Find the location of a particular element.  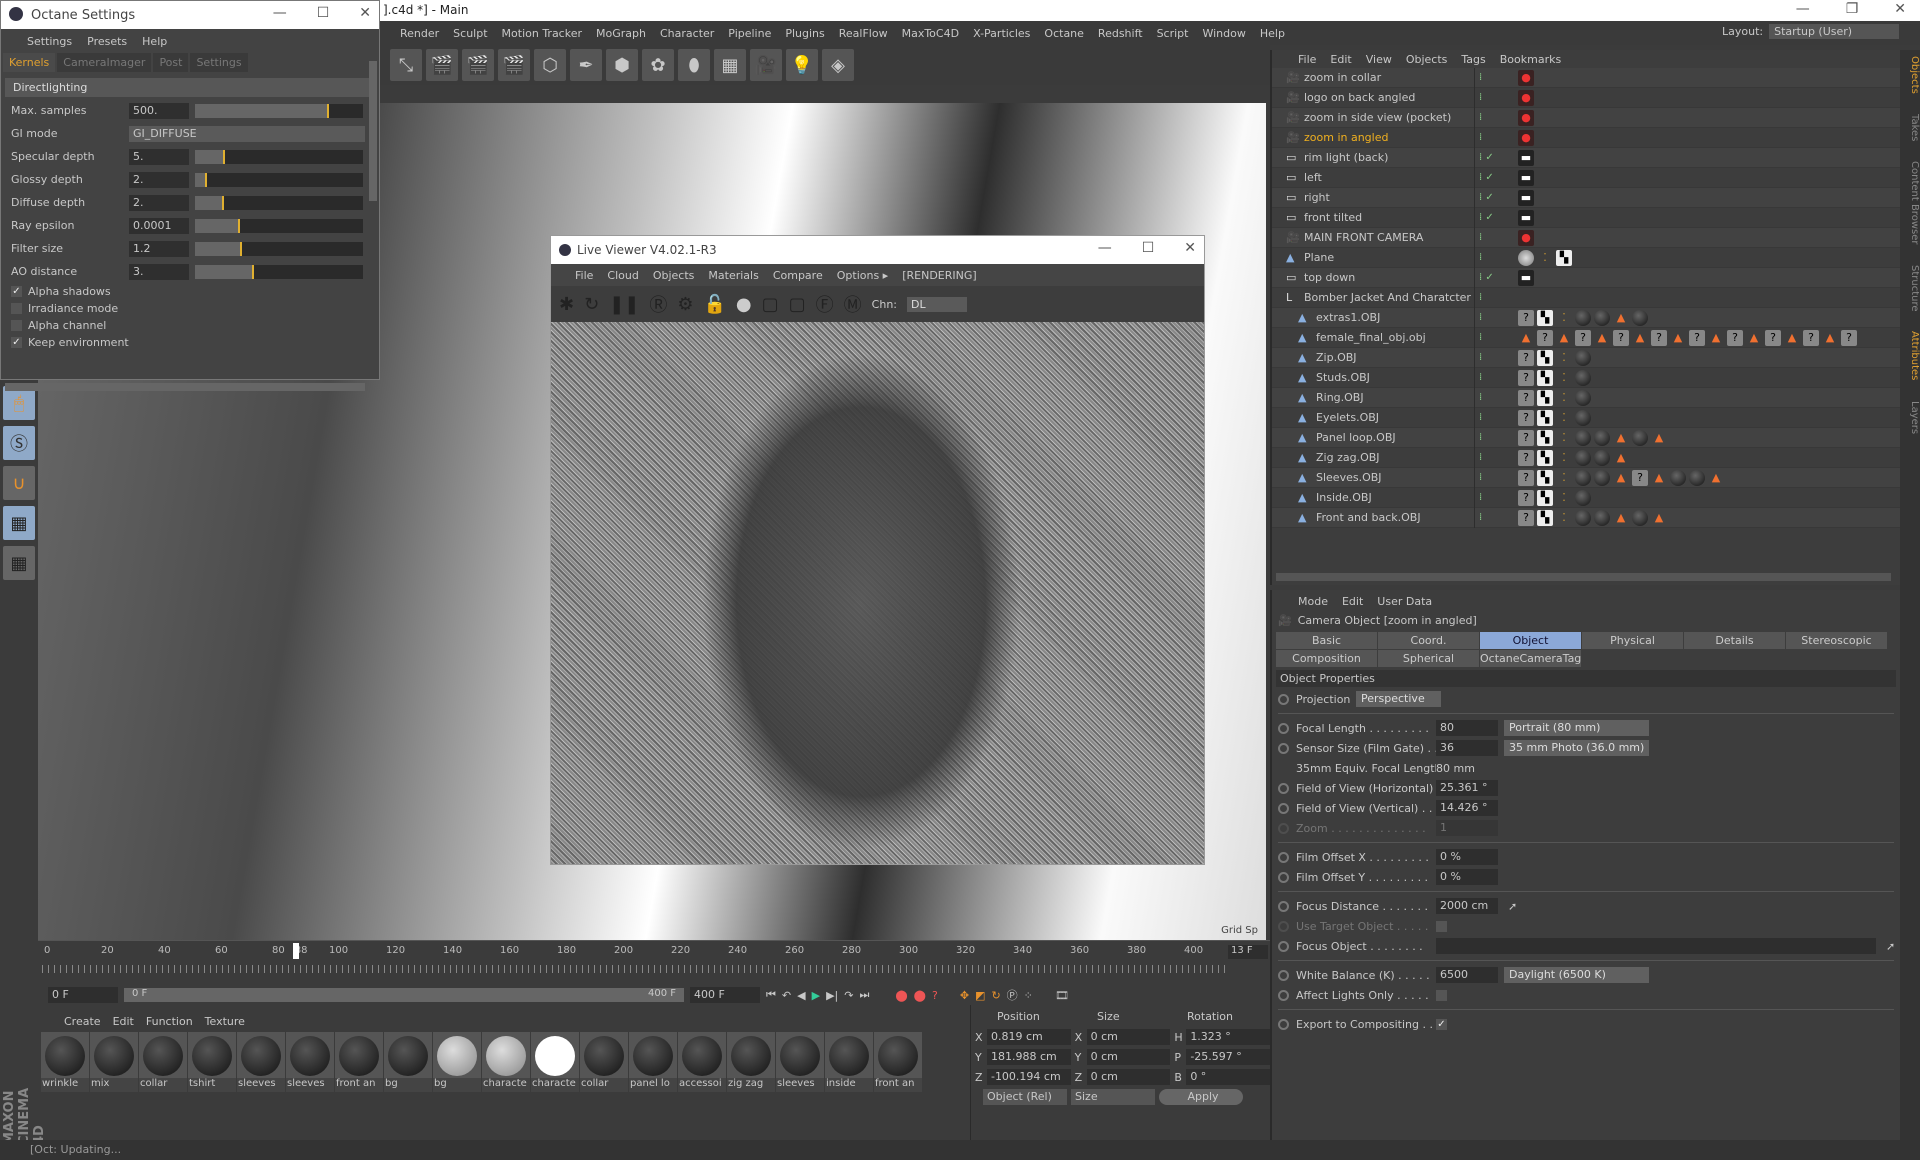

object-row: 🎥 zoom in collar ⁞ ● is located at coordinates (1586, 77).